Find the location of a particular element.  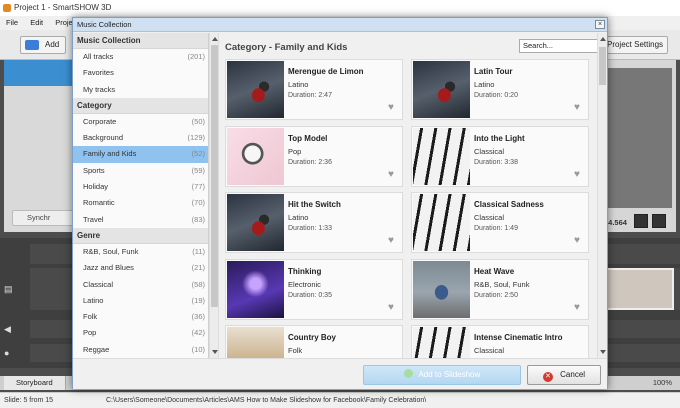

track-duration: Duration: 3:38 is located at coordinates (496, 162).